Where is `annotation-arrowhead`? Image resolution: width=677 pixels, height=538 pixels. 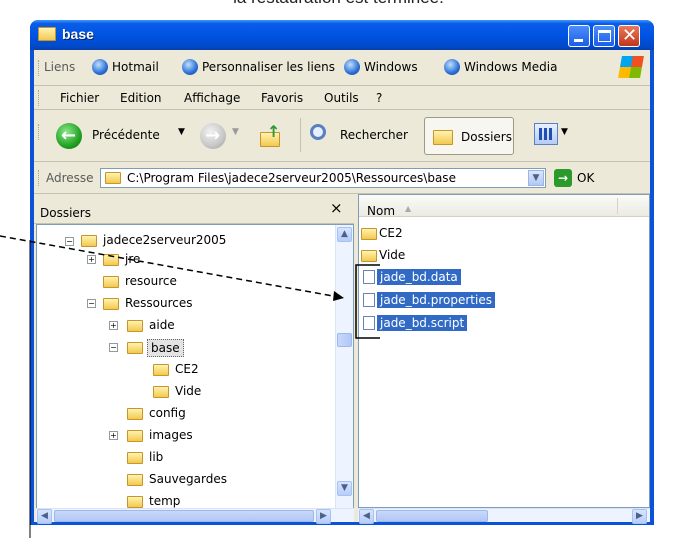
annotation-arrowhead is located at coordinates (338, 296).